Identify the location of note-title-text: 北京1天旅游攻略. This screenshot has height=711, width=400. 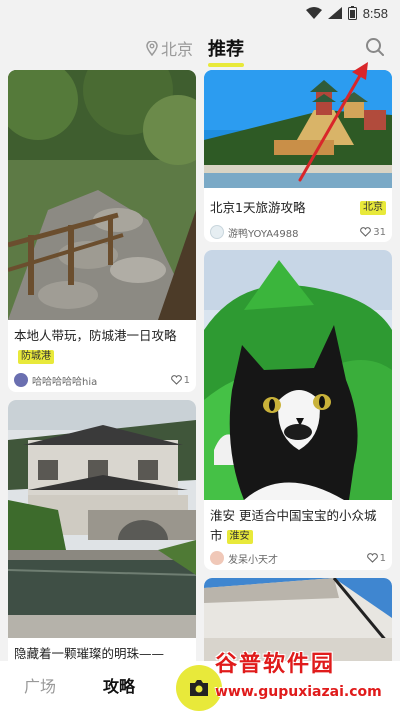
(258, 207).